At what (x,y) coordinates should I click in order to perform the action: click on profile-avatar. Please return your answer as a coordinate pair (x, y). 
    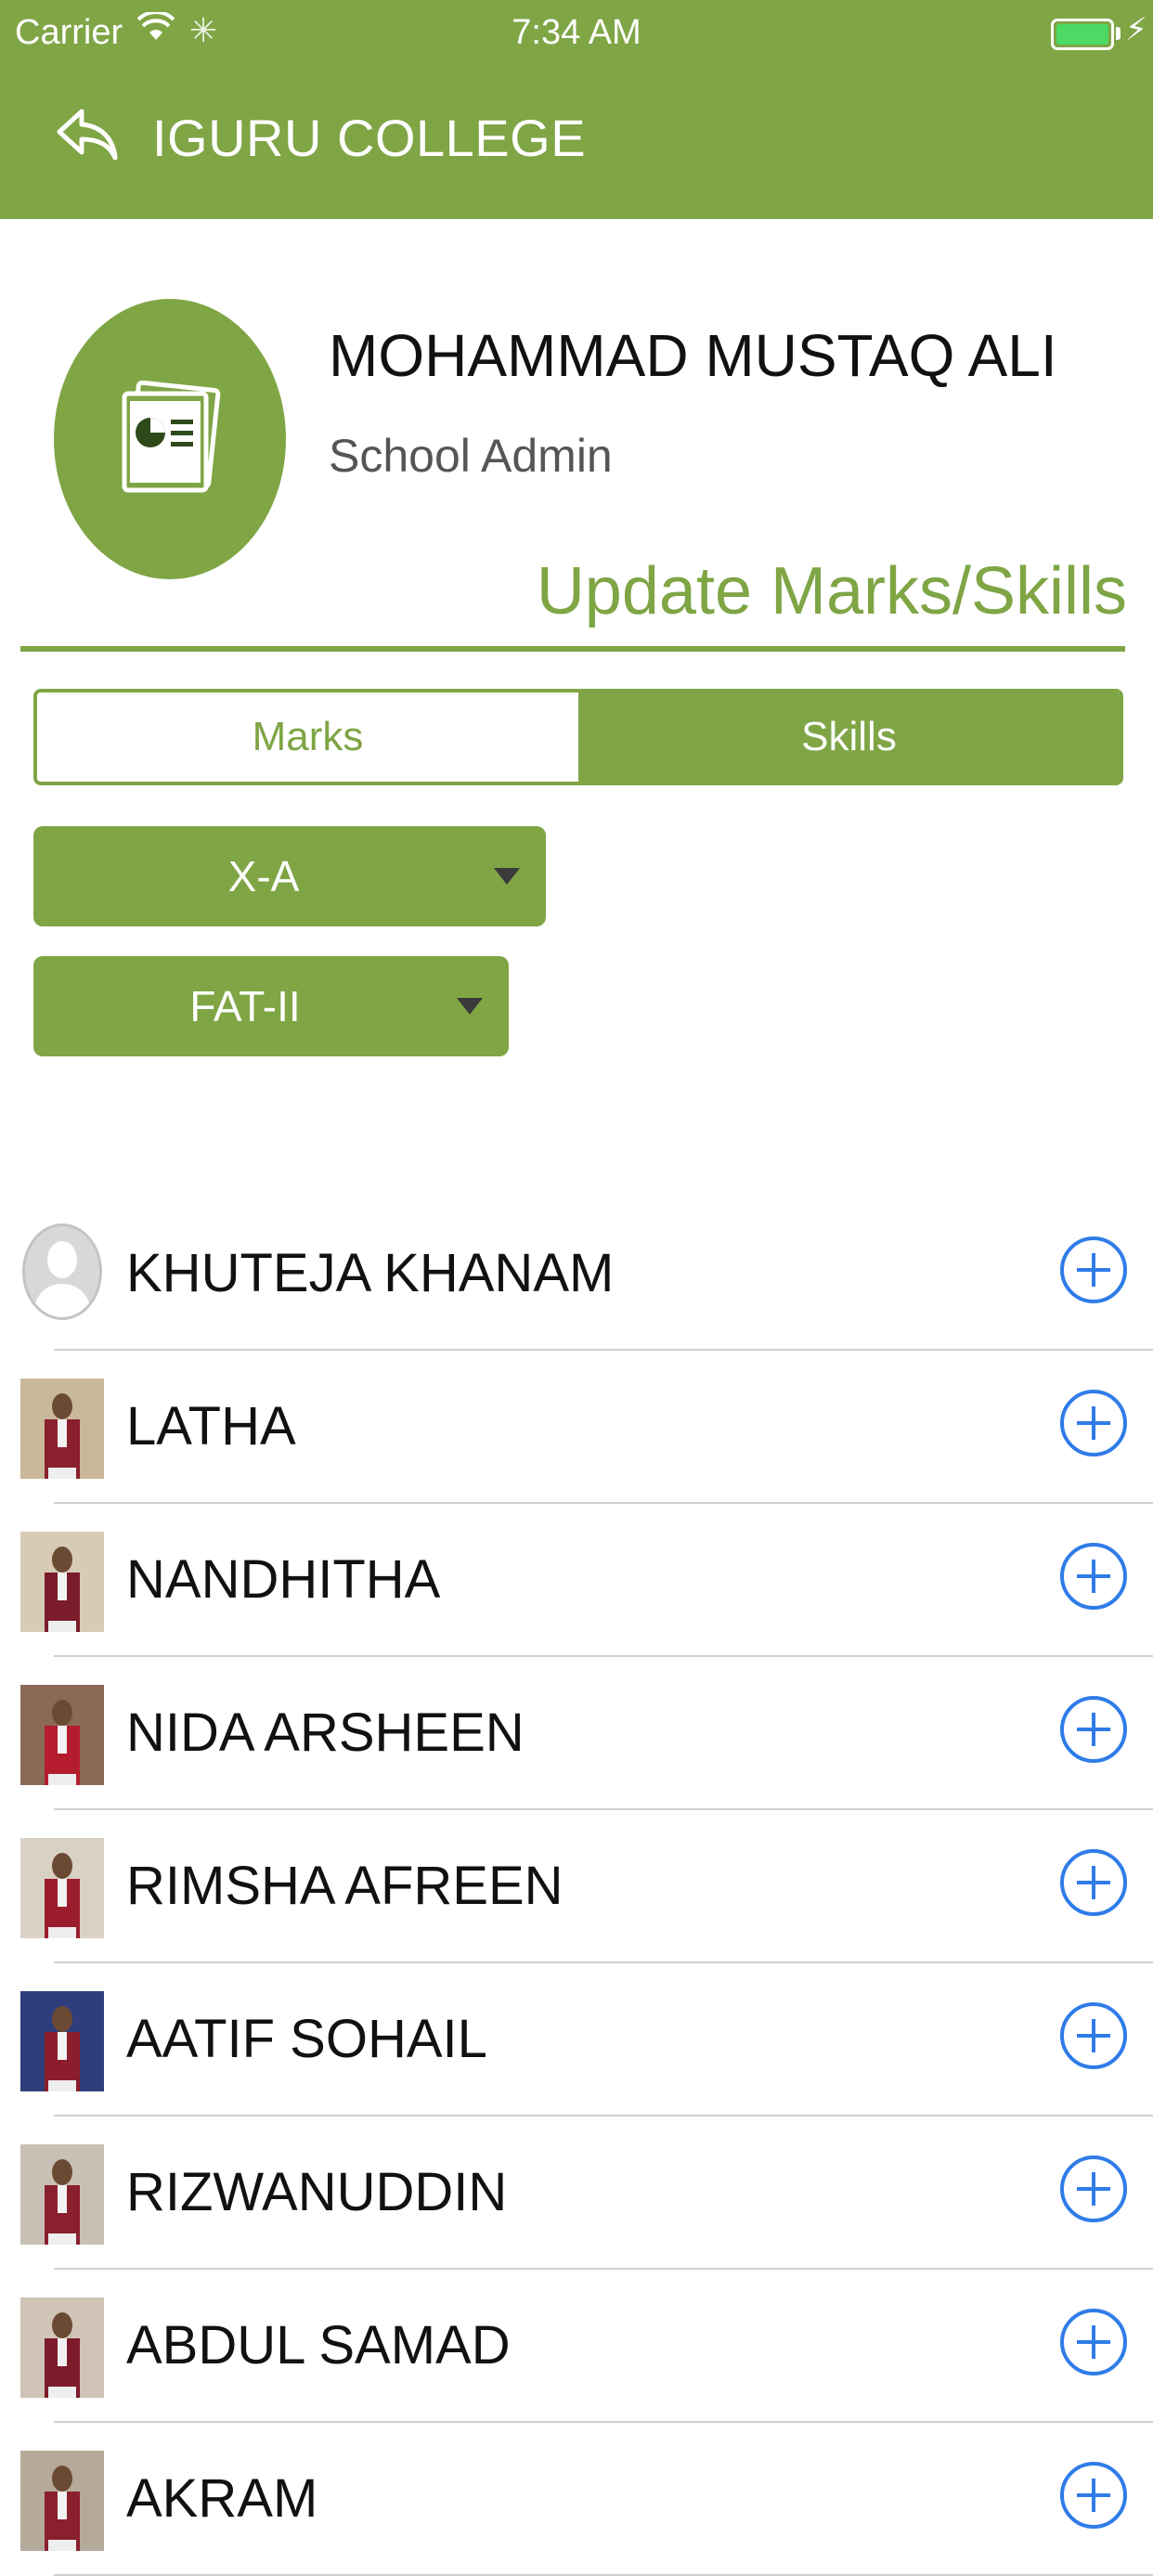
    Looking at the image, I should click on (170, 439).